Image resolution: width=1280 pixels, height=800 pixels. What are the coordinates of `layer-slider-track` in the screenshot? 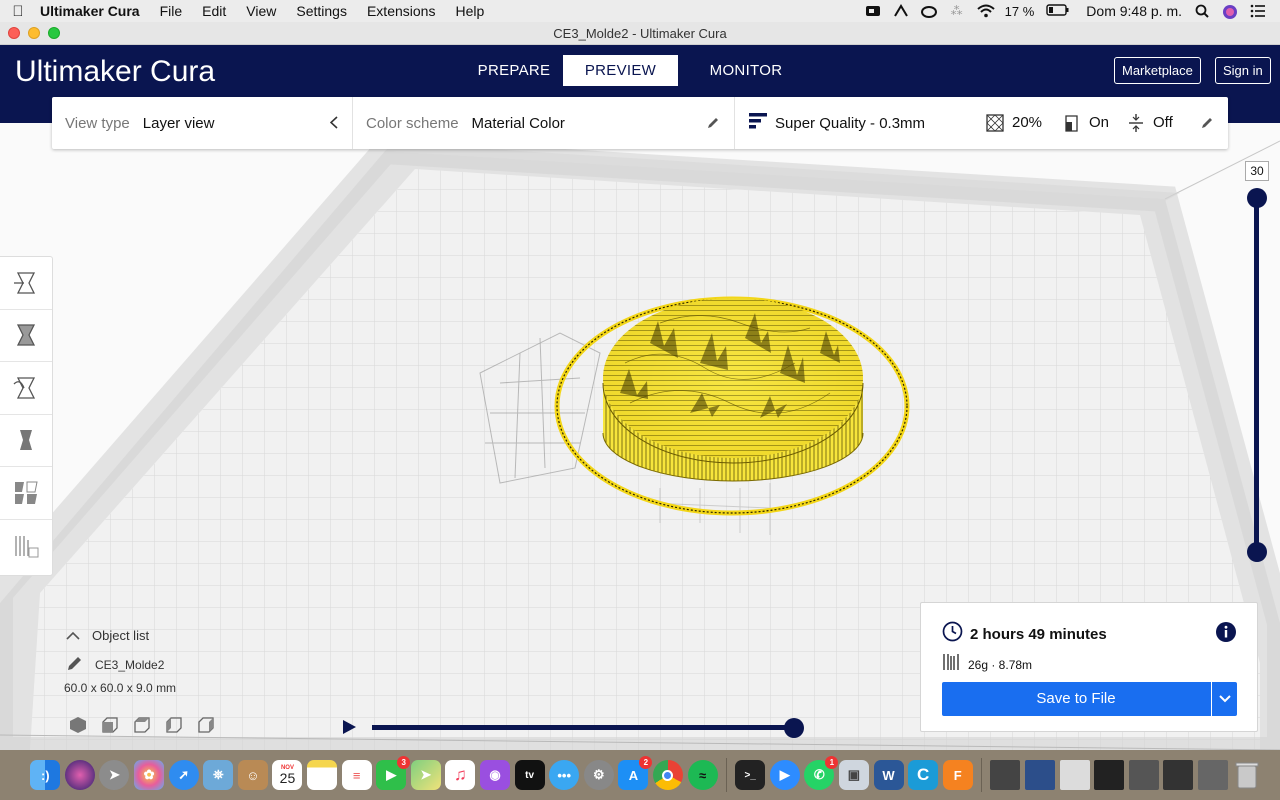 It's located at (1256, 375).